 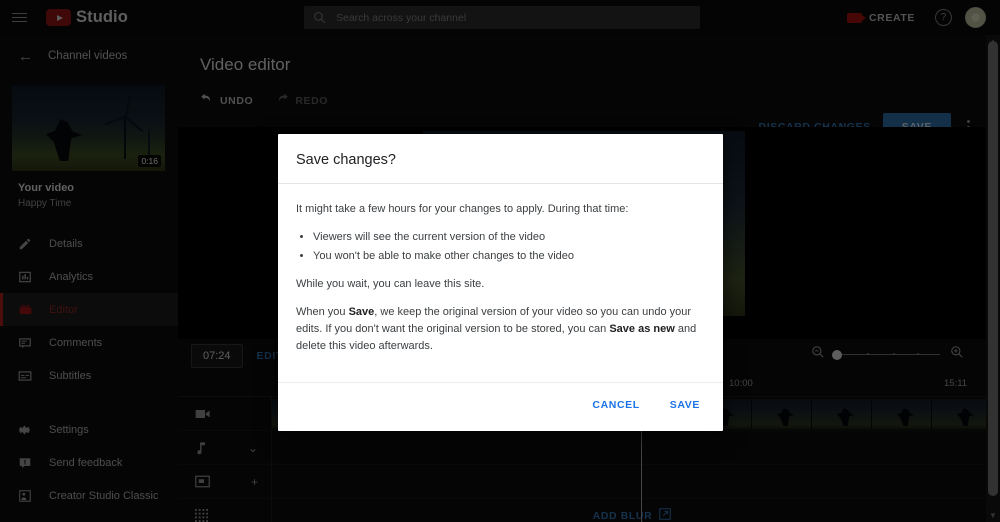 I want to click on dialog-save-button: SAVE, so click(x=685, y=405).